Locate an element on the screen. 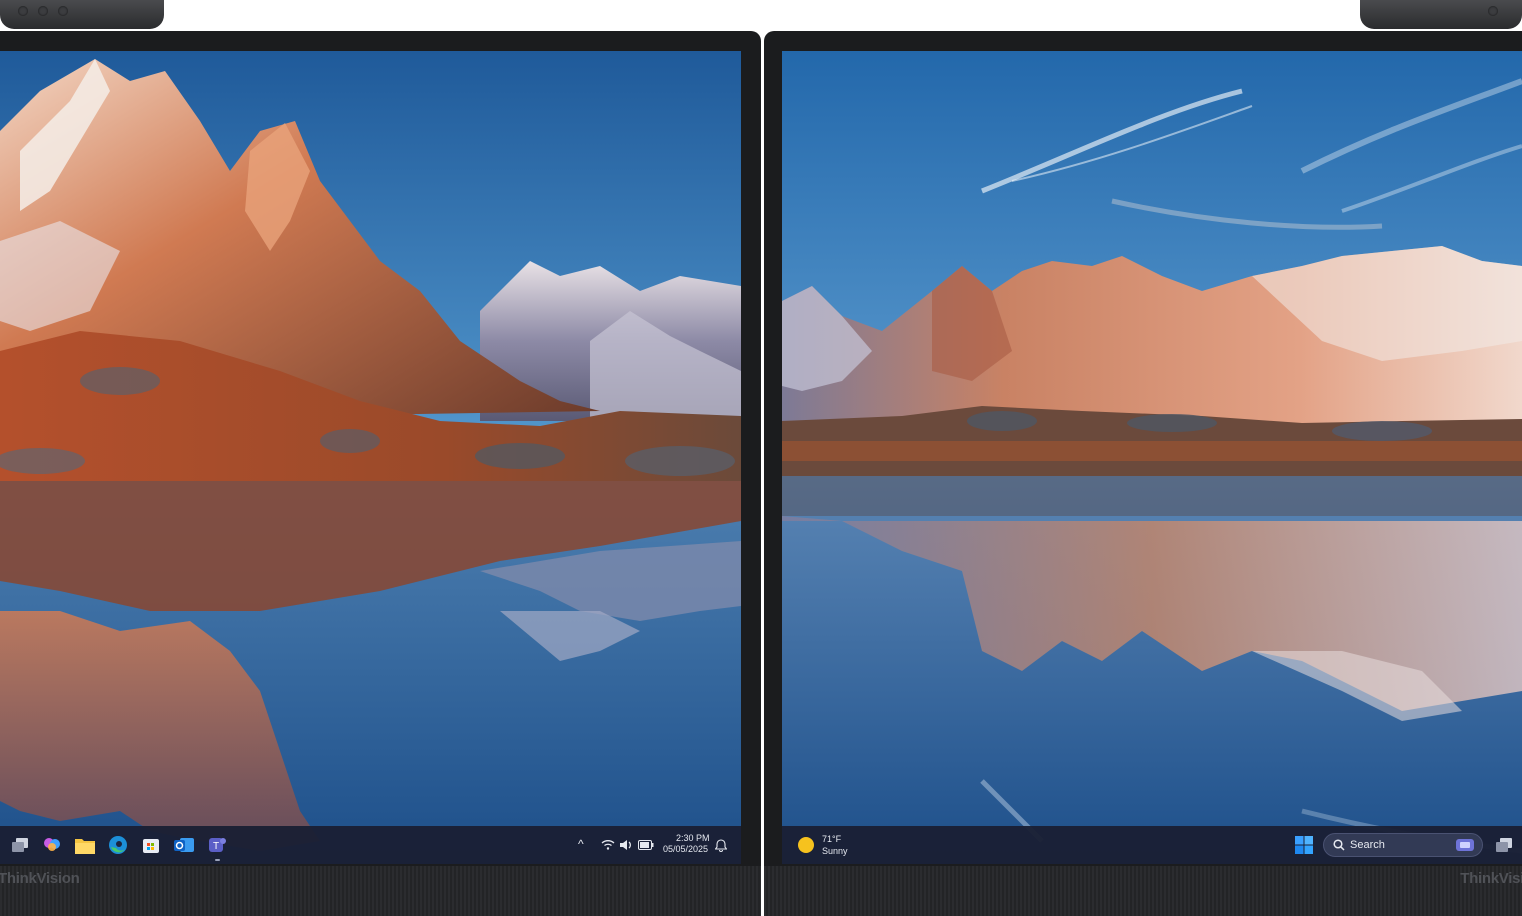  widgets-icon is located at coordinates (52, 845).